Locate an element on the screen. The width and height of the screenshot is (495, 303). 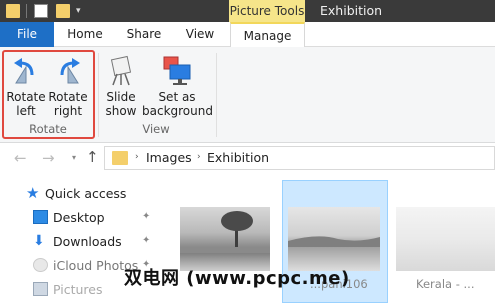
up-arrow-icon: ↑ is located at coordinates (92, 157).